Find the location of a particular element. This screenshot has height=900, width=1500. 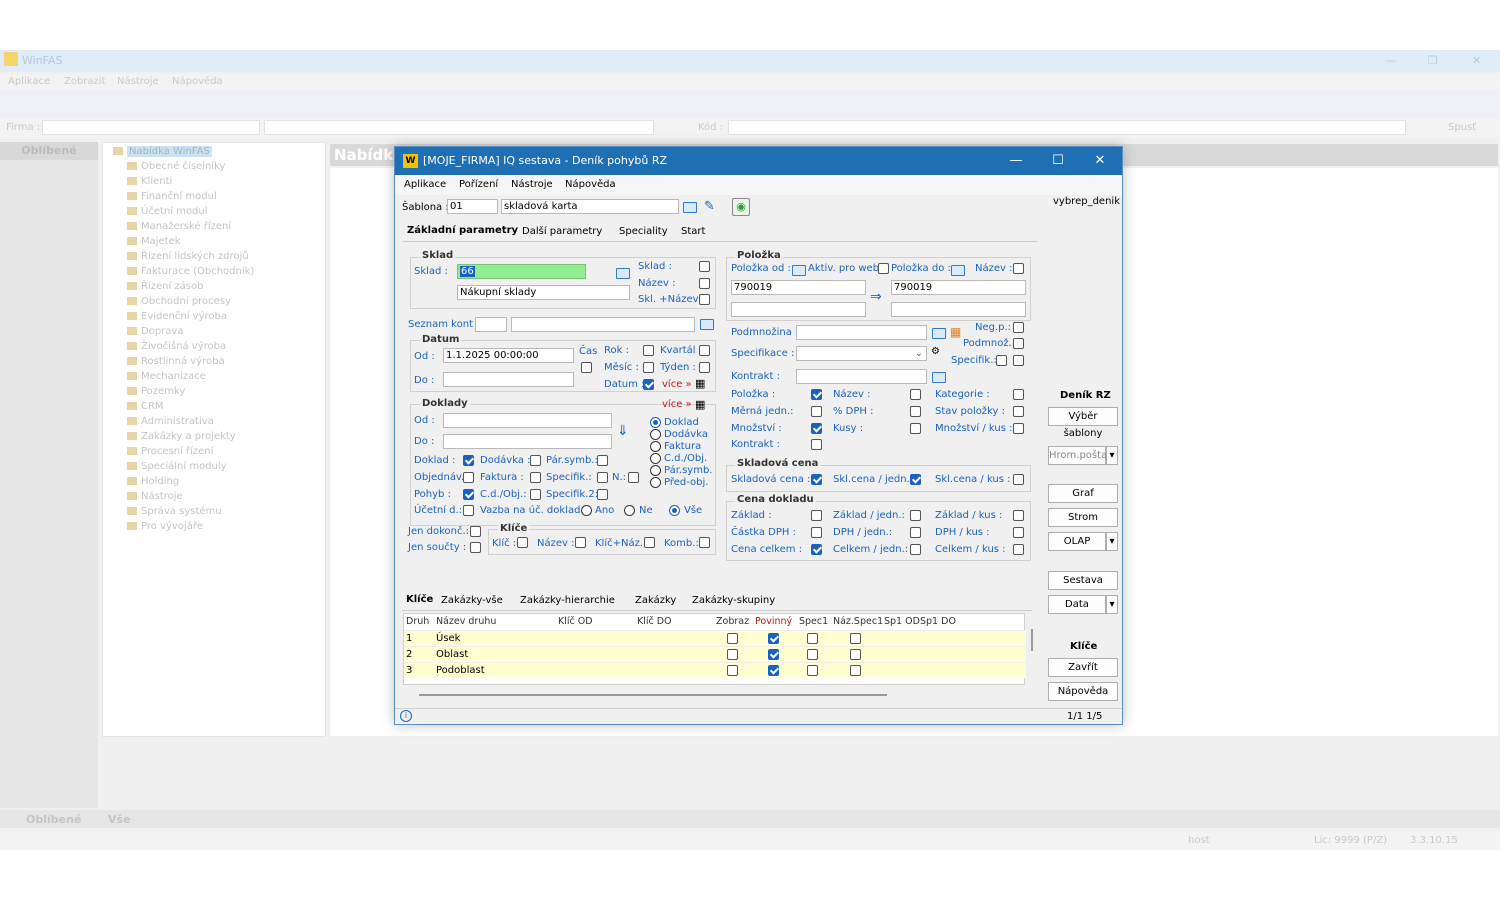

rok-checkbox is located at coordinates (648, 350).